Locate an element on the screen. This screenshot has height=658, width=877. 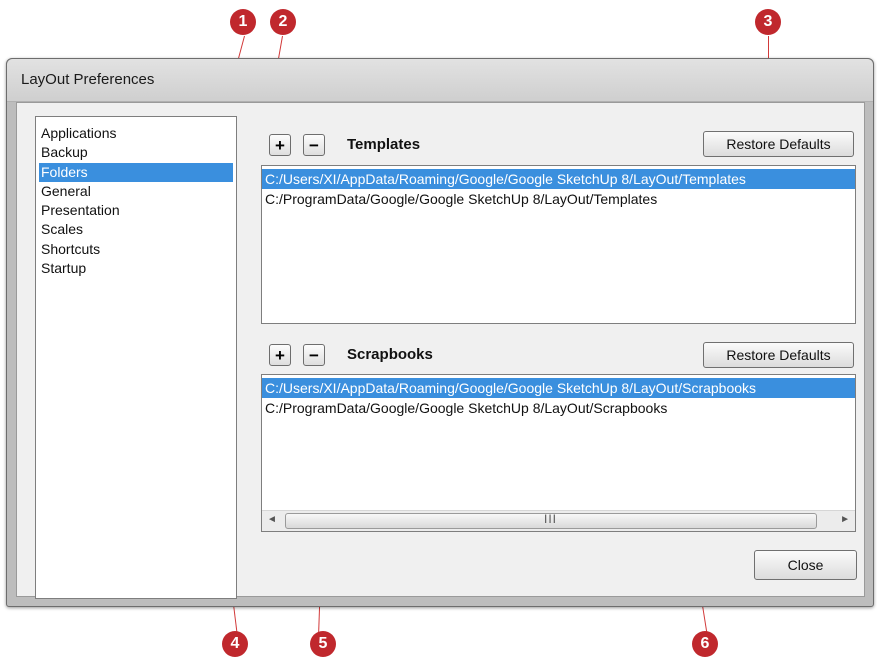
category-startup: Startup is located at coordinates (136, 268).